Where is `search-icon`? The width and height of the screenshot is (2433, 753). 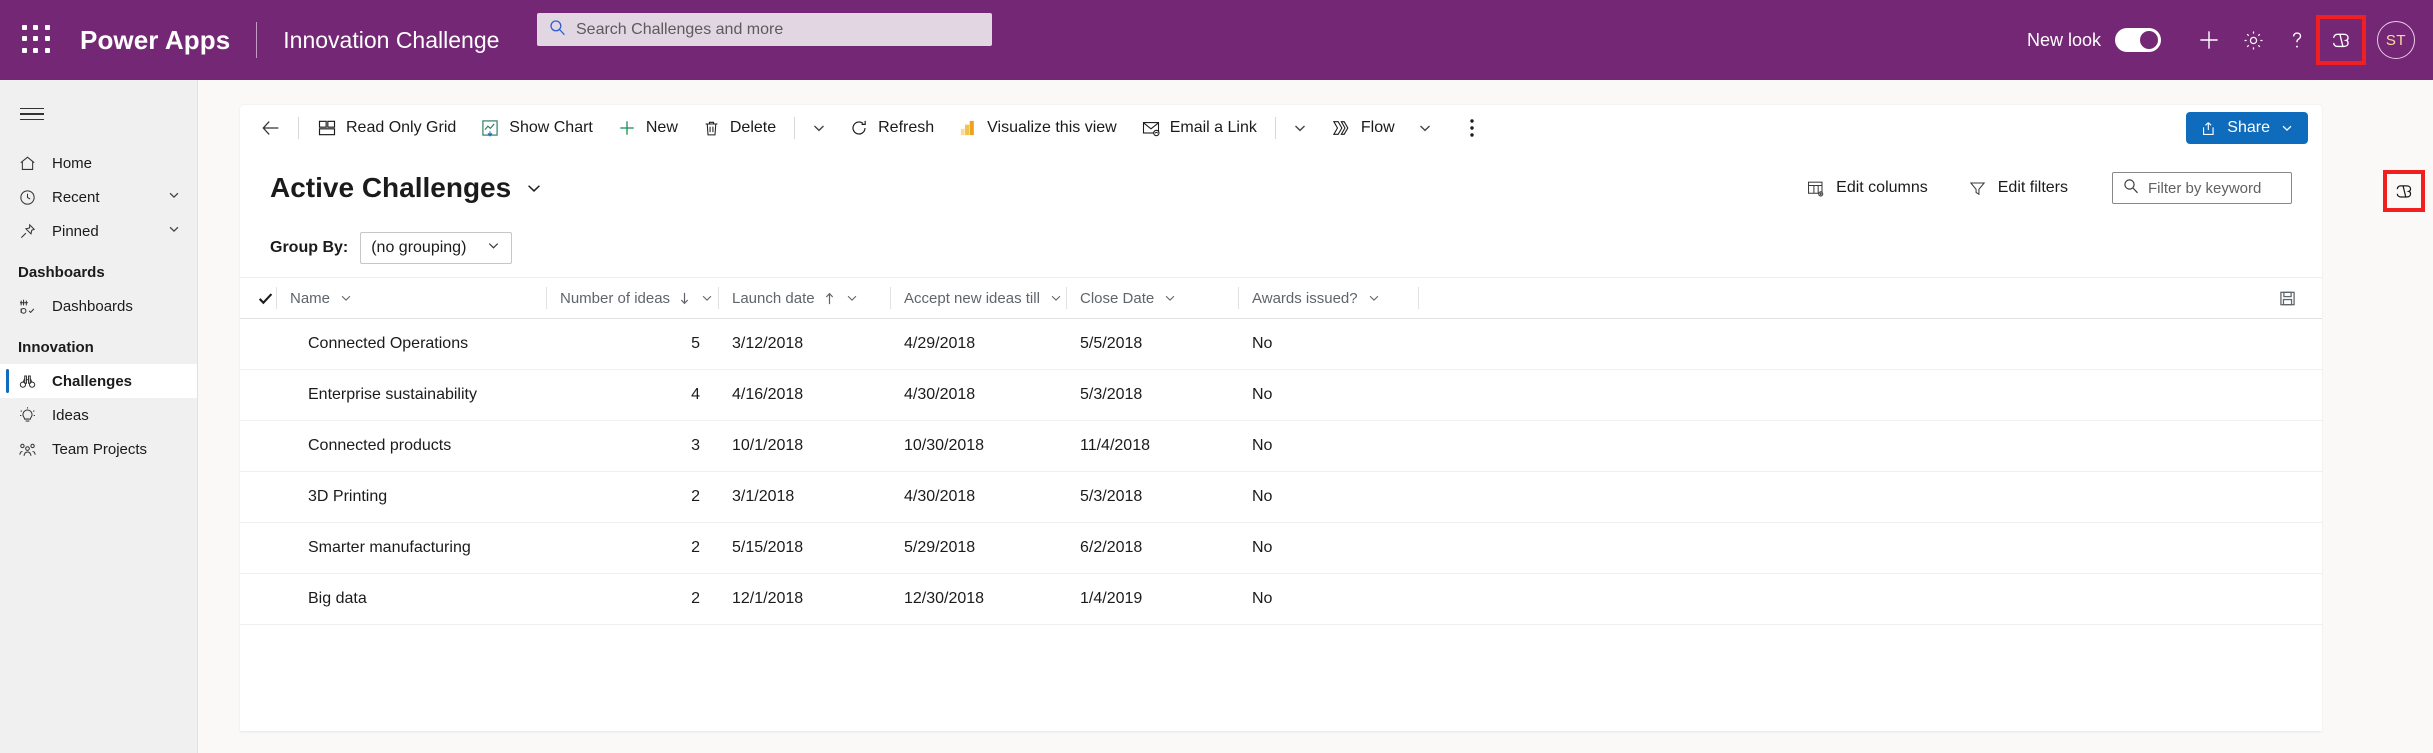
search-icon is located at coordinates (2131, 188).